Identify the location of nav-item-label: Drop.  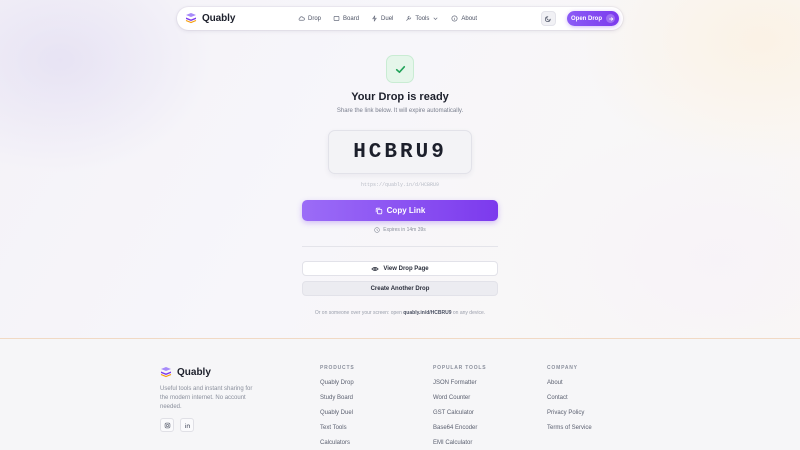
(315, 18).